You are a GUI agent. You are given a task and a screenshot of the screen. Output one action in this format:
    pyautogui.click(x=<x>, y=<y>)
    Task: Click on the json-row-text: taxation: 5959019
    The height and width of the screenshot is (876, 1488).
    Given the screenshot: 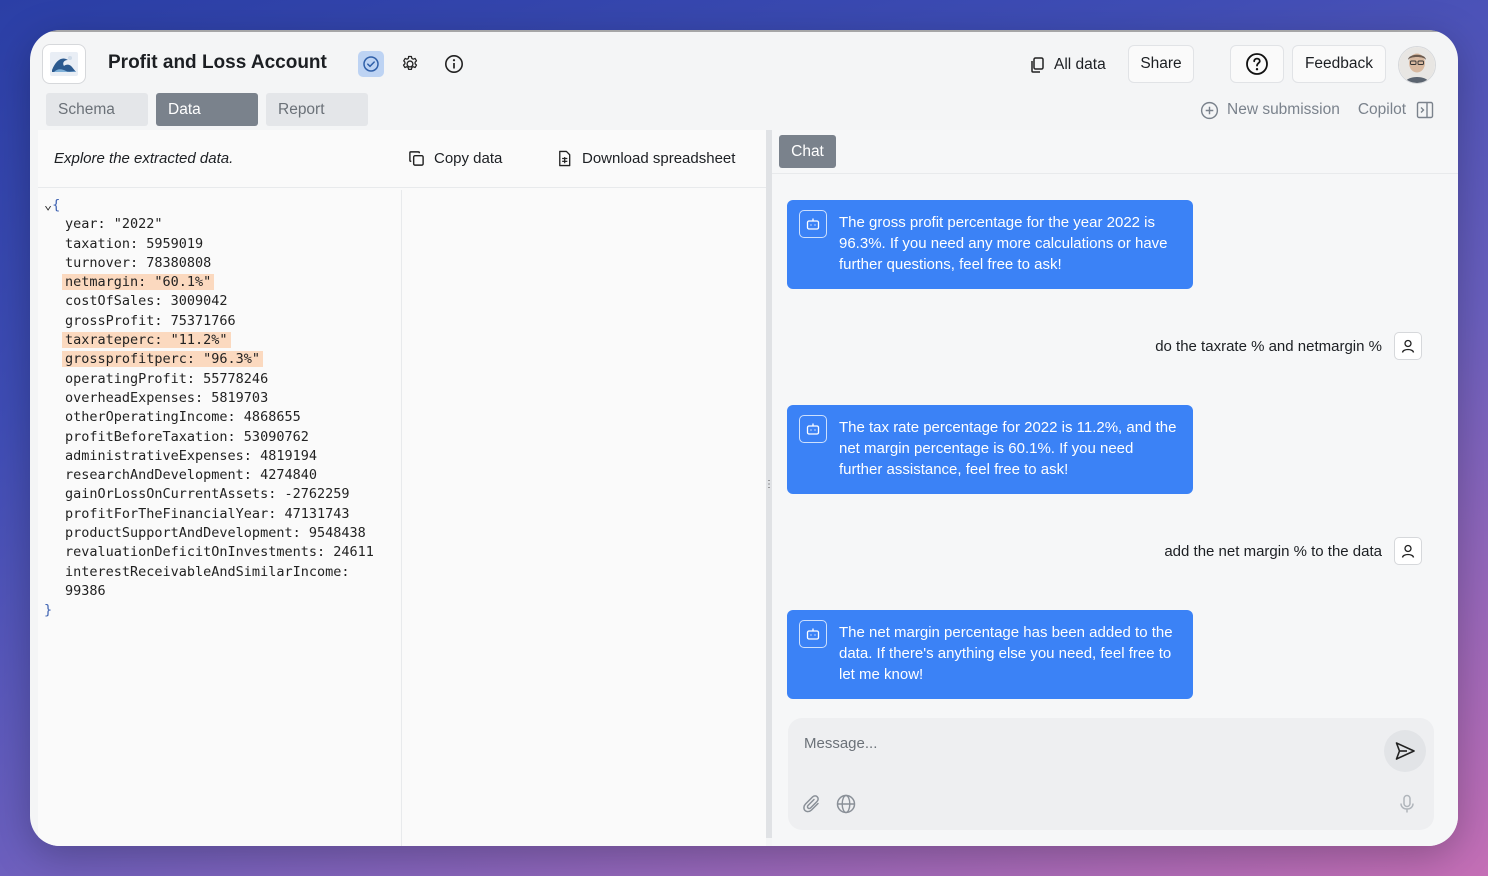 What is the action you would take?
    pyautogui.click(x=134, y=243)
    